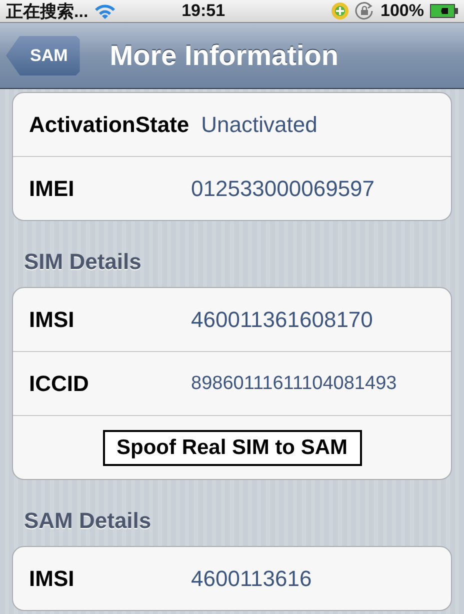 The image size is (464, 614). Describe the element at coordinates (59, 383) in the screenshot. I see `field-label: ICCID` at that location.